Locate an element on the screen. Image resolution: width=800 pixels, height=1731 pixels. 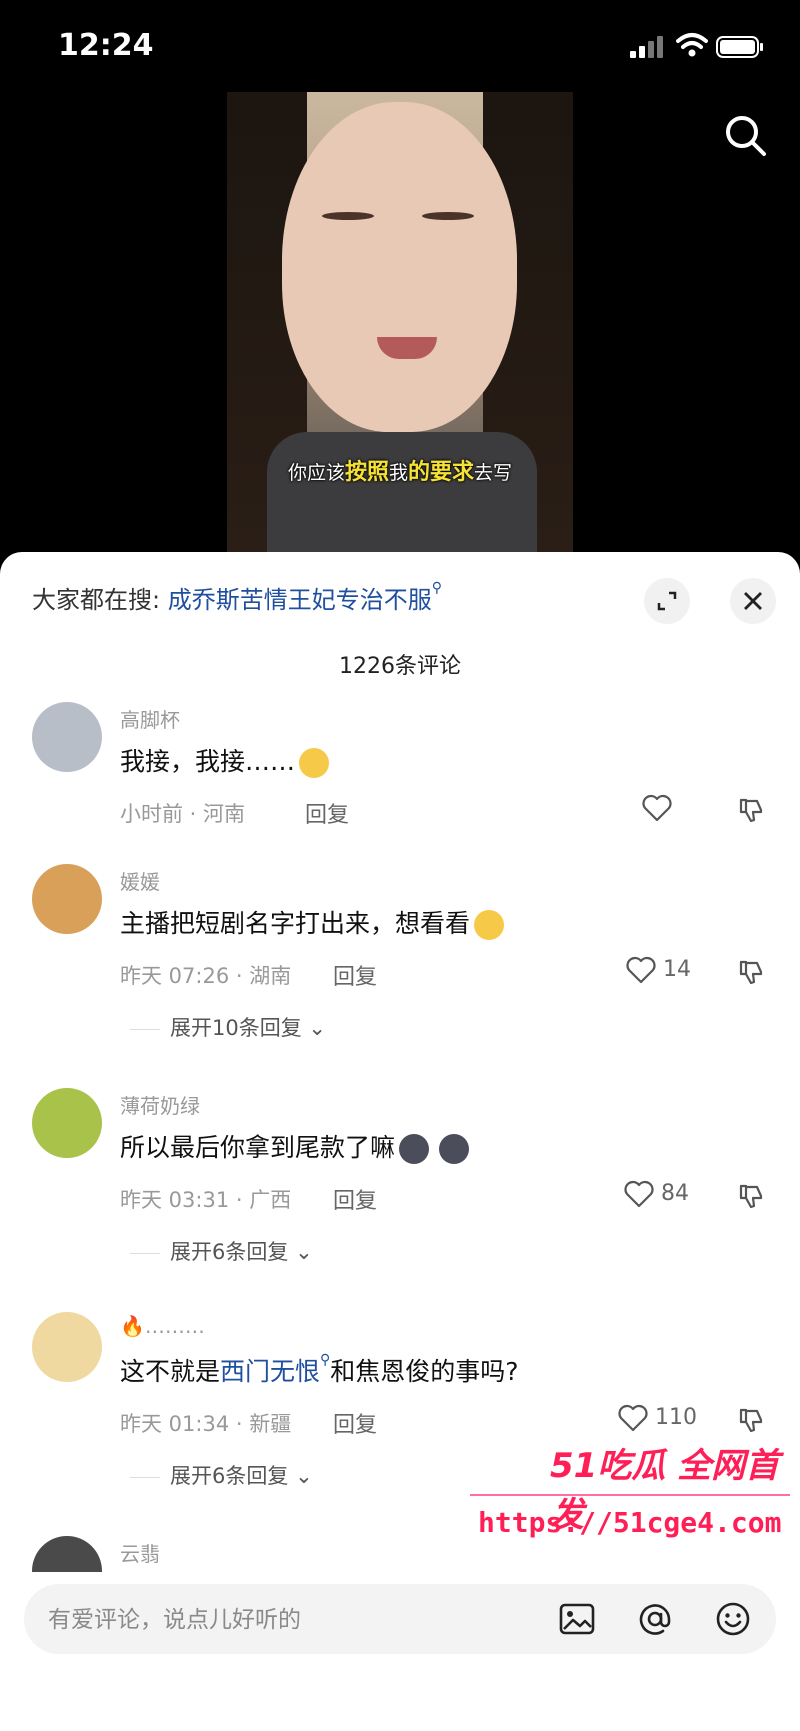
comment-text: 所以最后你拿到尾款了嘛 is located at coordinates (295, 1146).